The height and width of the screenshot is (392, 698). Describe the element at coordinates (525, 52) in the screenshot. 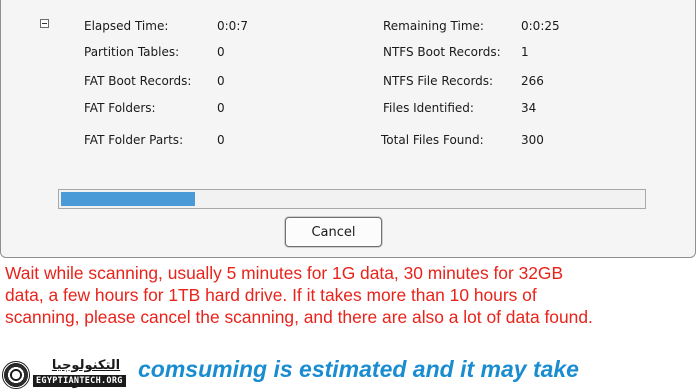

I see `ntfs-boot-records-value: 1` at that location.